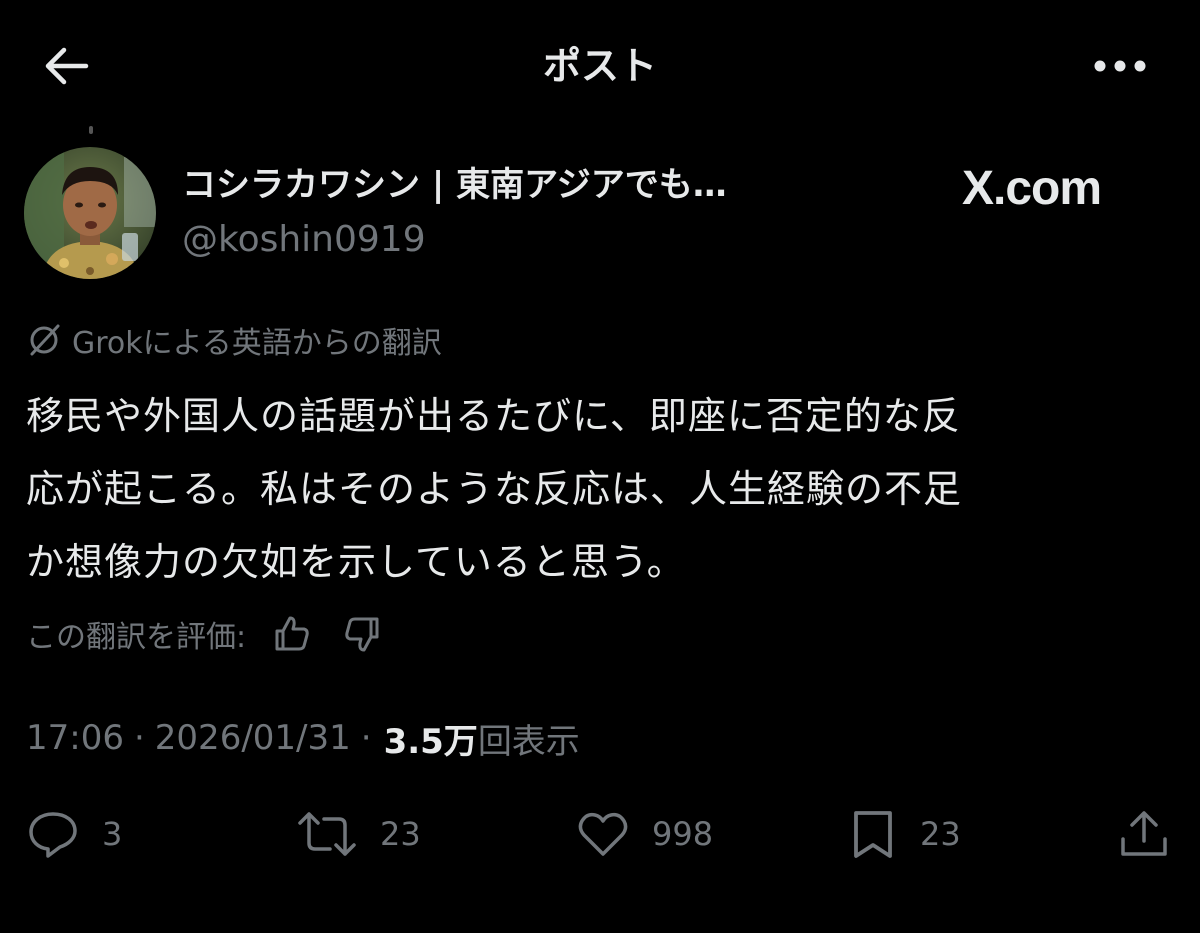 This screenshot has width=1200, height=933. I want to click on share-icon, so click(1144, 833).